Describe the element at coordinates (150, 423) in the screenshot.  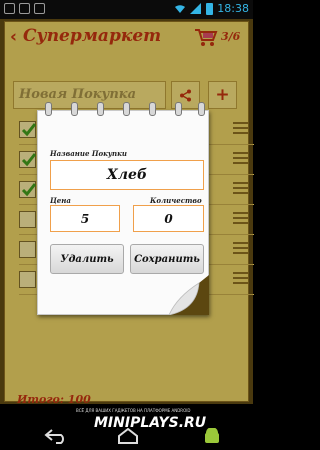
I see `banner-brand: MINIPLAYS.RU` at that location.